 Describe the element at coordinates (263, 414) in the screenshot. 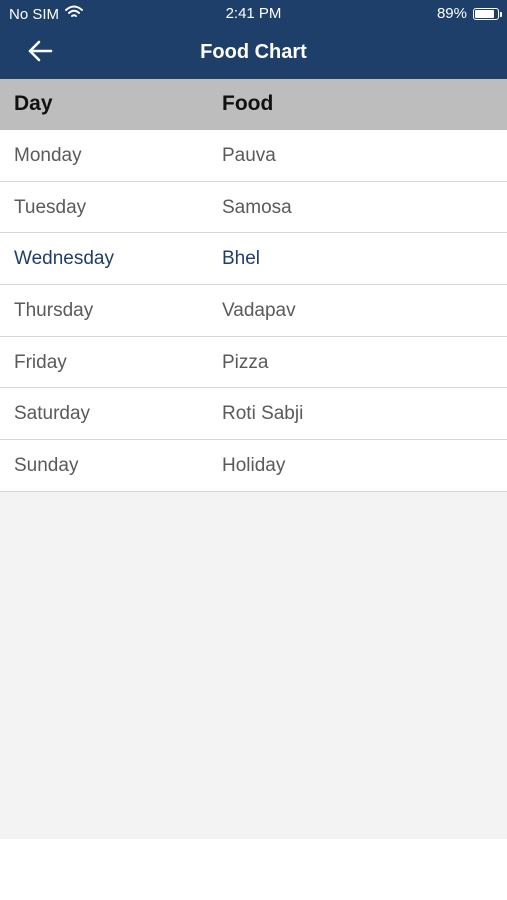

I see `row-food: Roti Sabji` at that location.